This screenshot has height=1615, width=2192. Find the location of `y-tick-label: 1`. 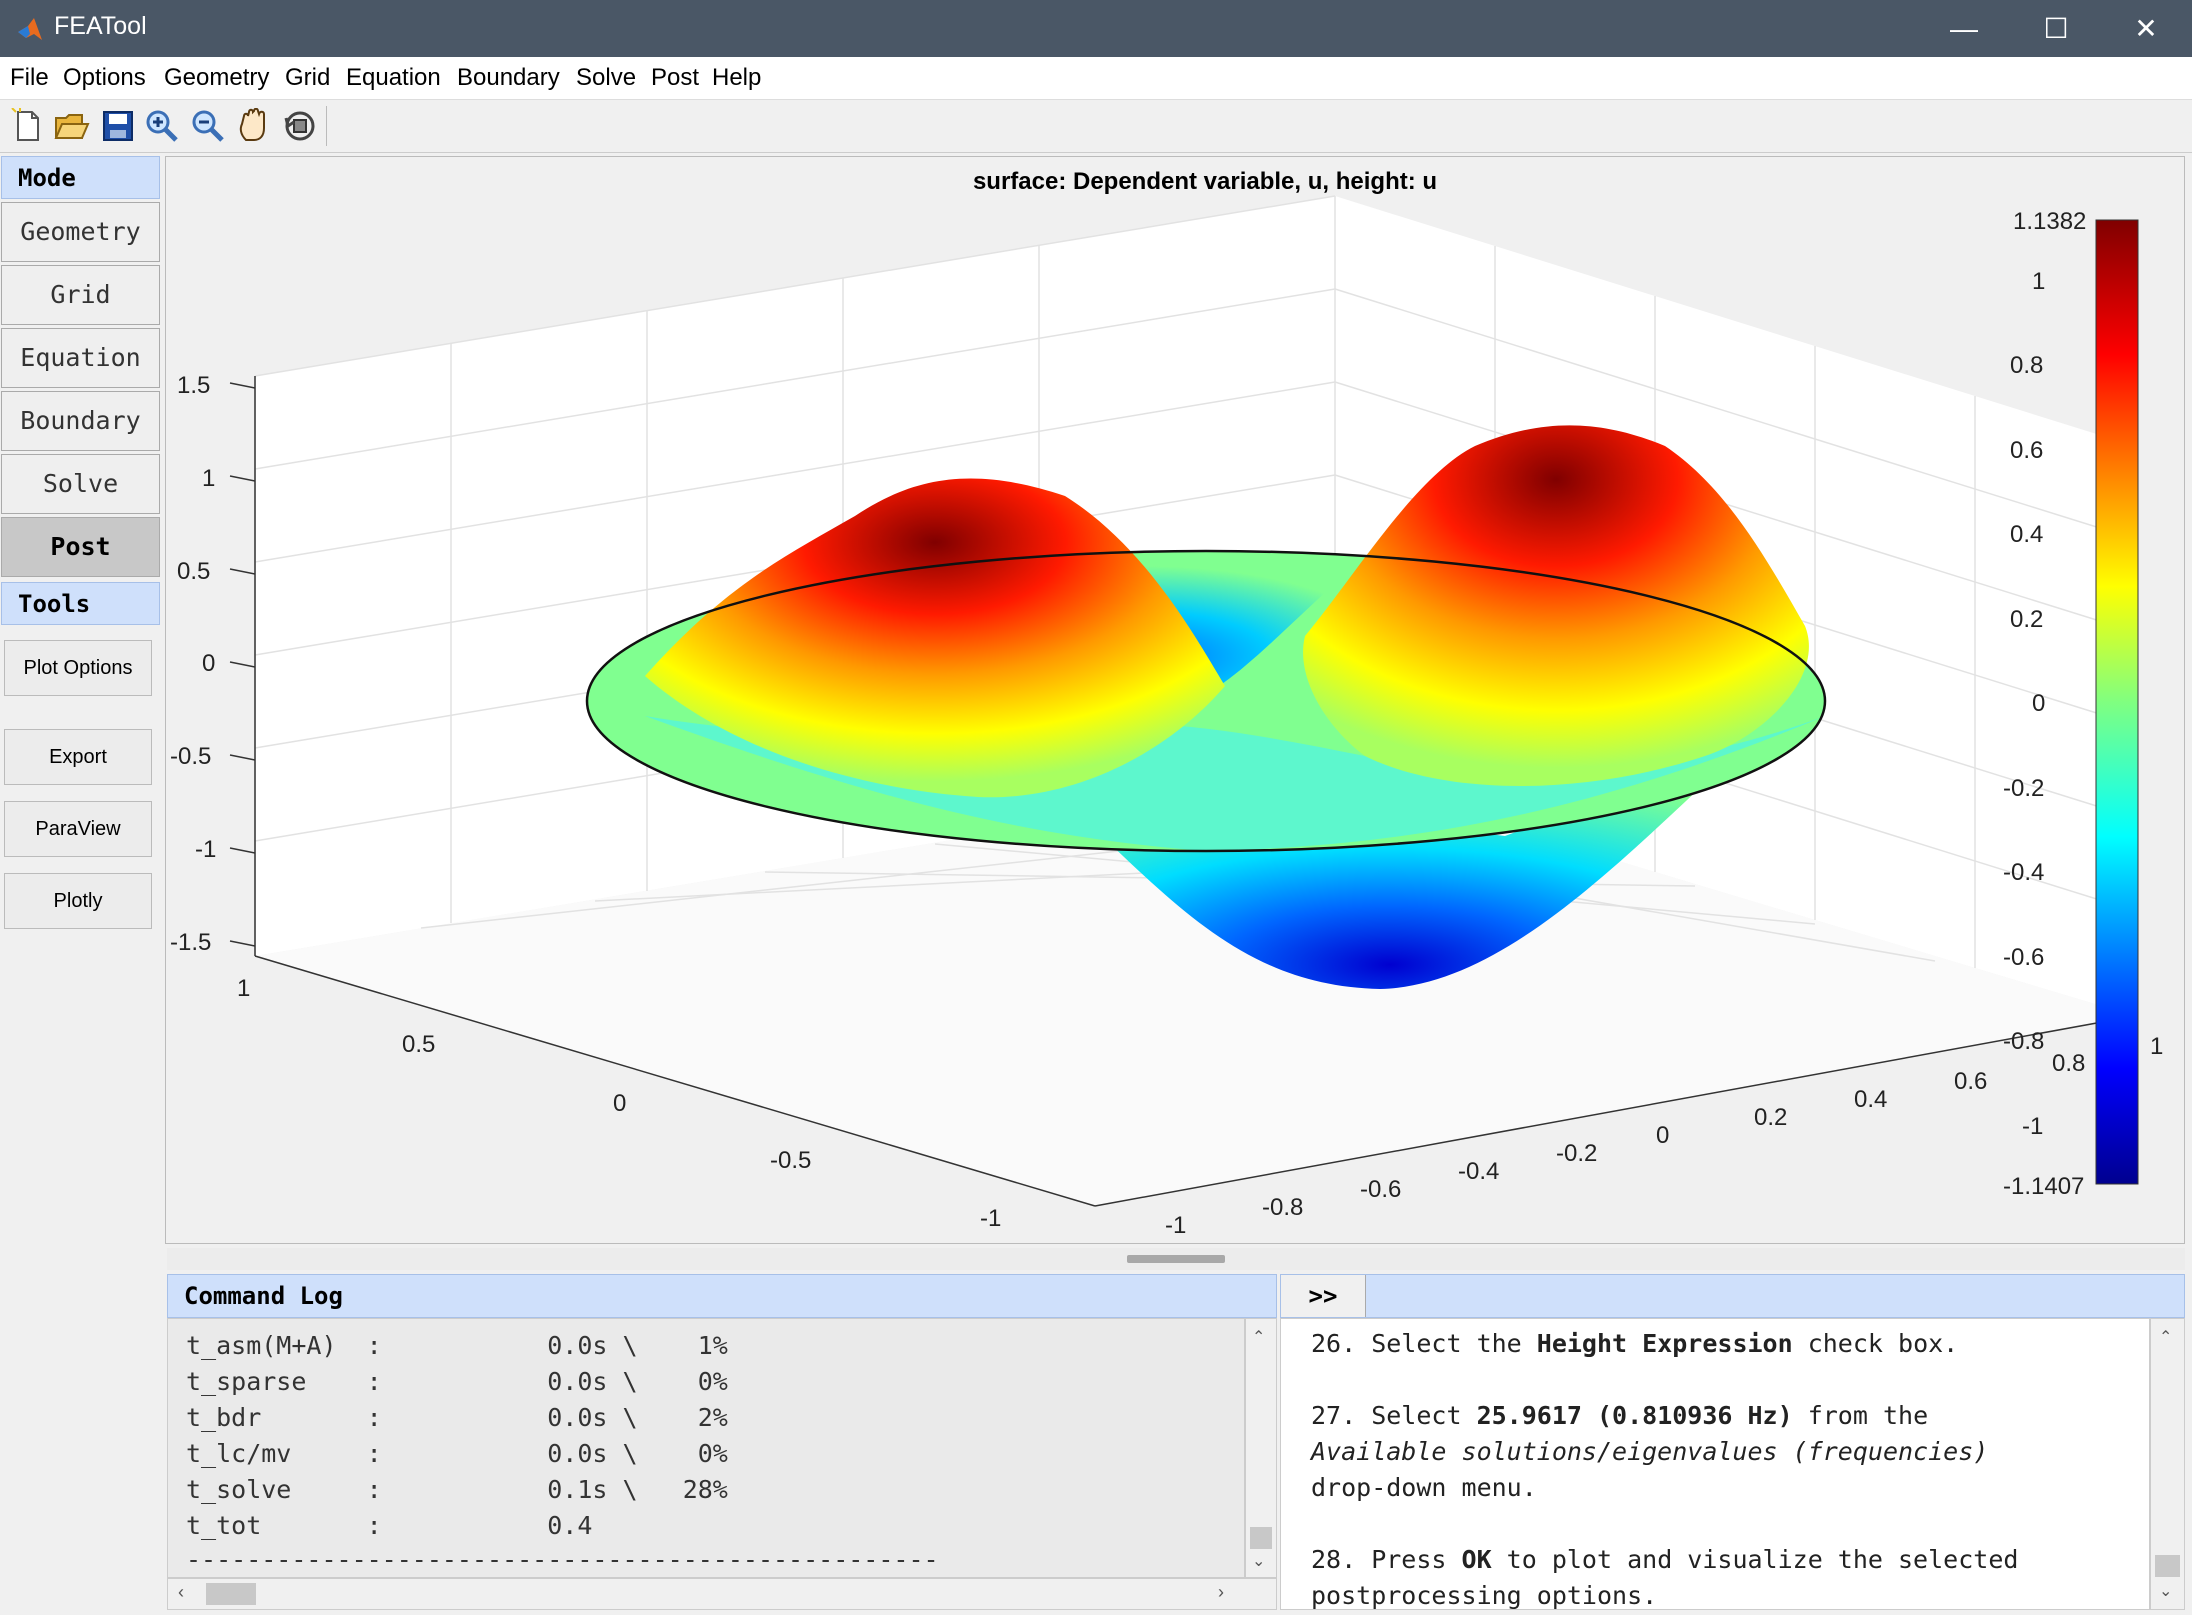

y-tick-label: 1 is located at coordinates (244, 988).